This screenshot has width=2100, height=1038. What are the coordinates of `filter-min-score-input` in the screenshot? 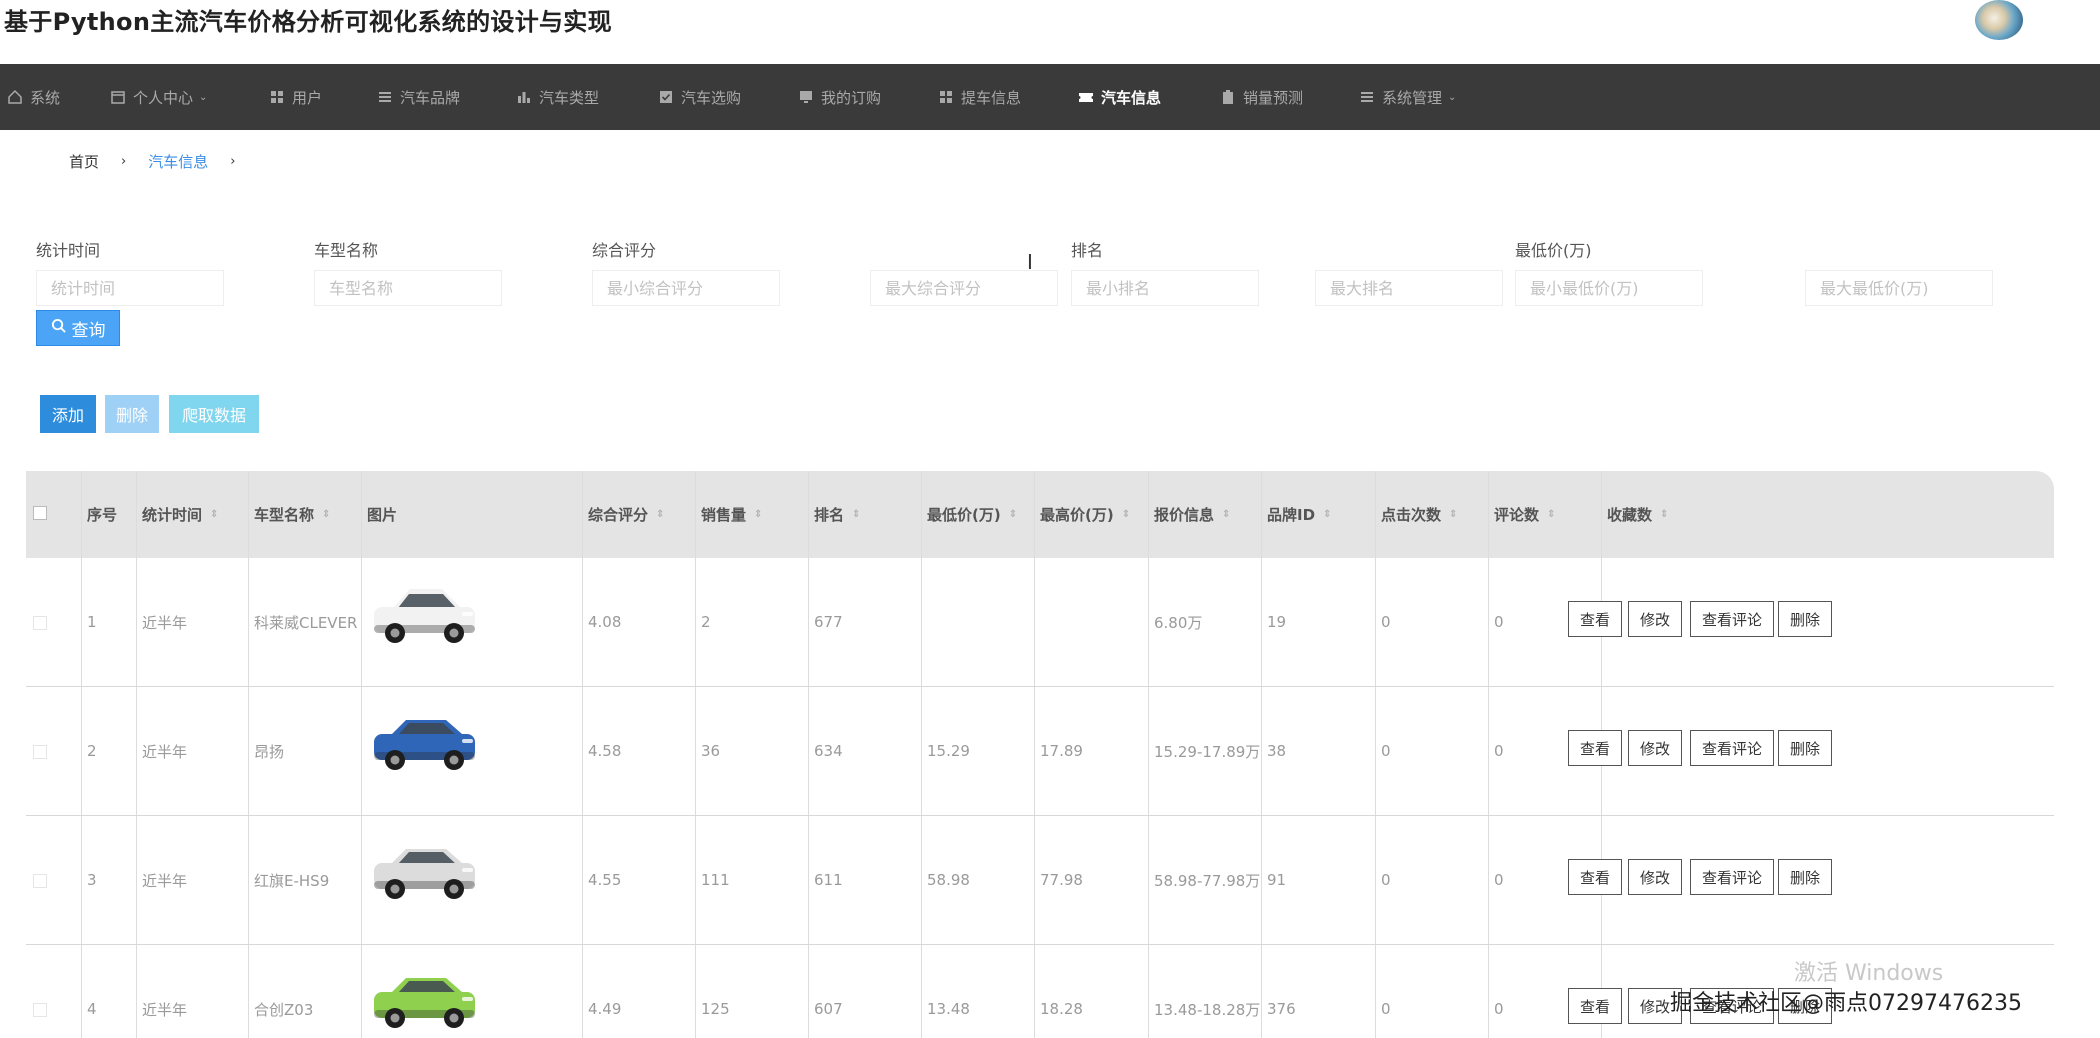 It's located at (686, 288).